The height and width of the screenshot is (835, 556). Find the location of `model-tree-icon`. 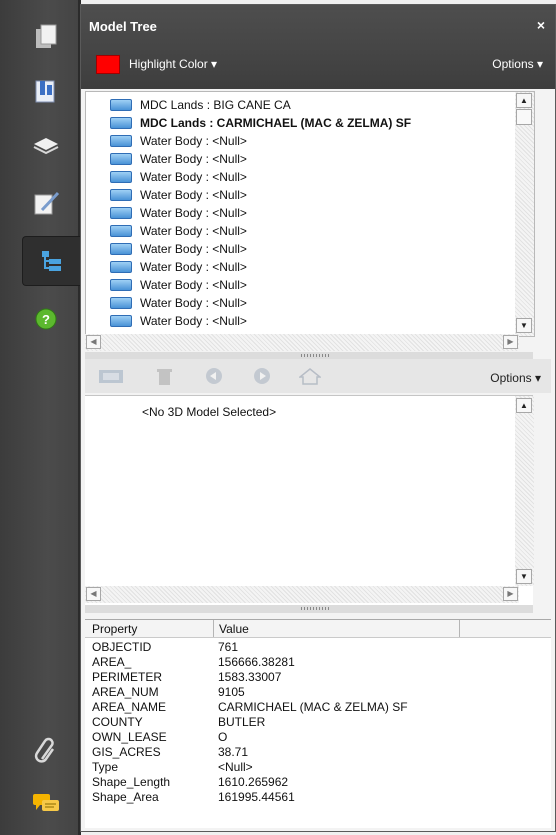

model-tree-icon is located at coordinates (52, 261).